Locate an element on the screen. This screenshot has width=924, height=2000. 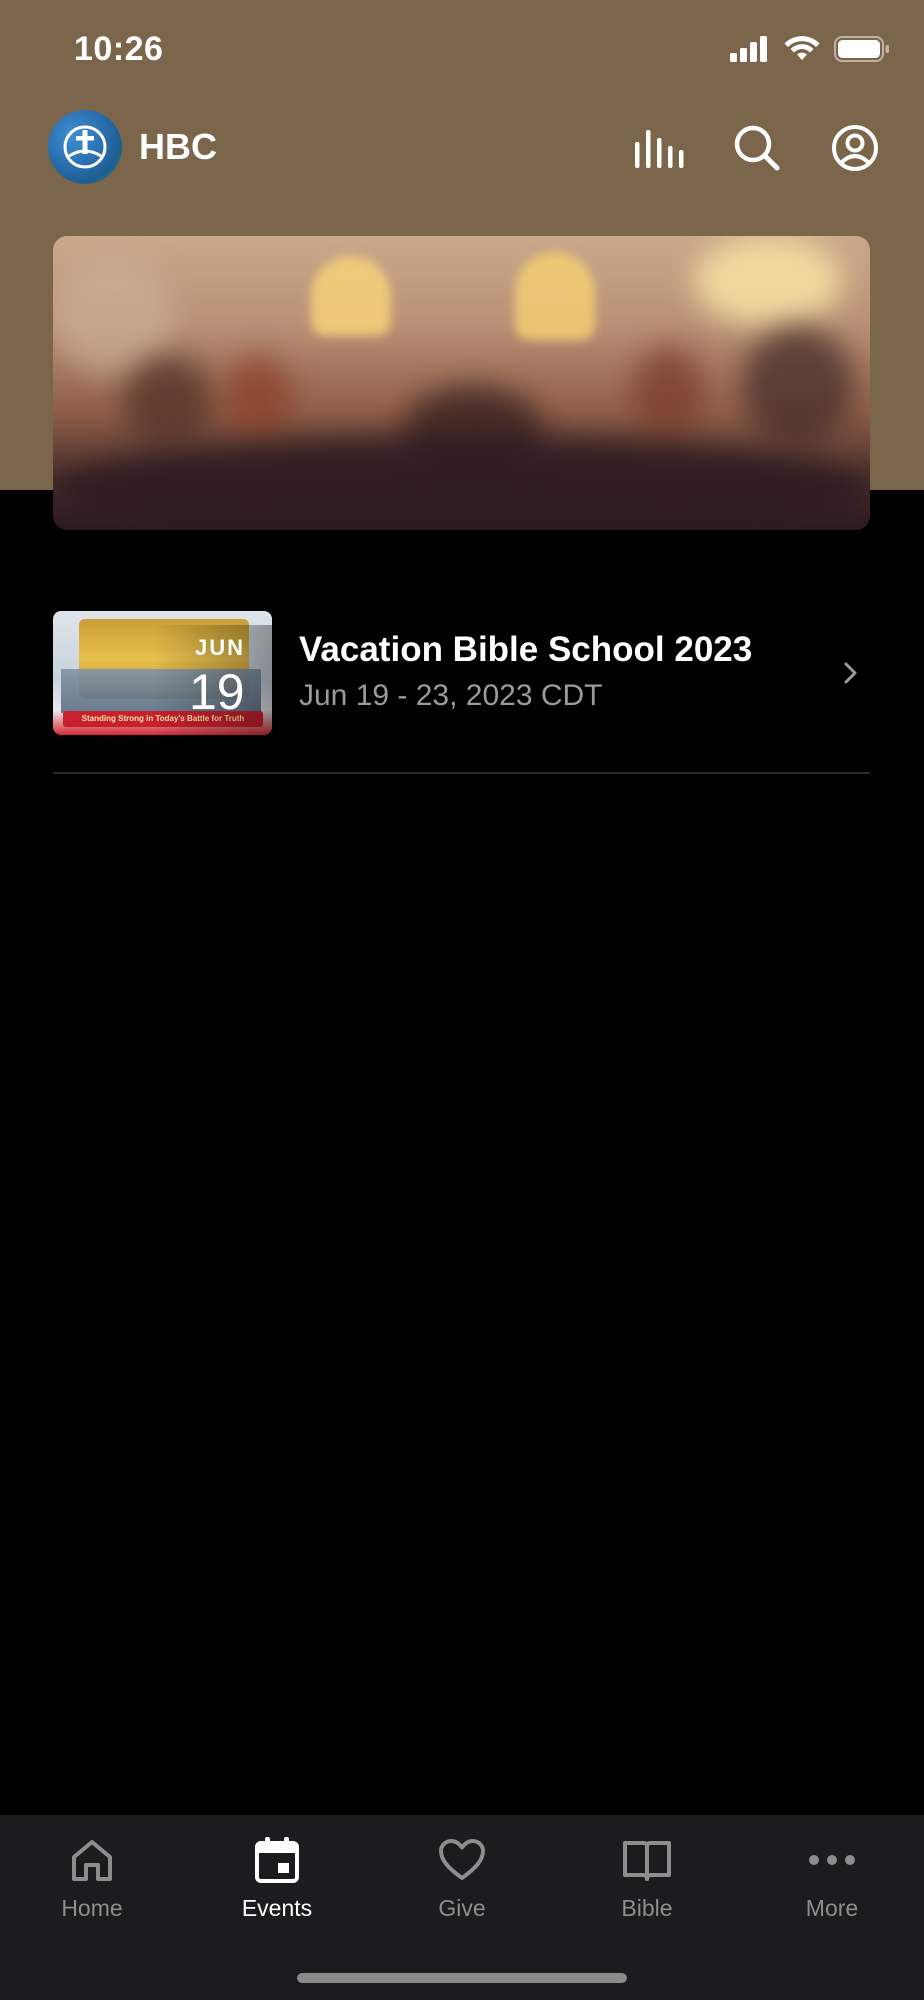
tab-more: More is located at coordinates (832, 1875).